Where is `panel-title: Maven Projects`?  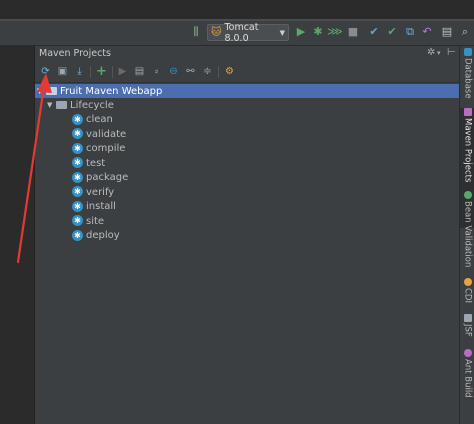
panel-title: Maven Projects is located at coordinates (75, 53).